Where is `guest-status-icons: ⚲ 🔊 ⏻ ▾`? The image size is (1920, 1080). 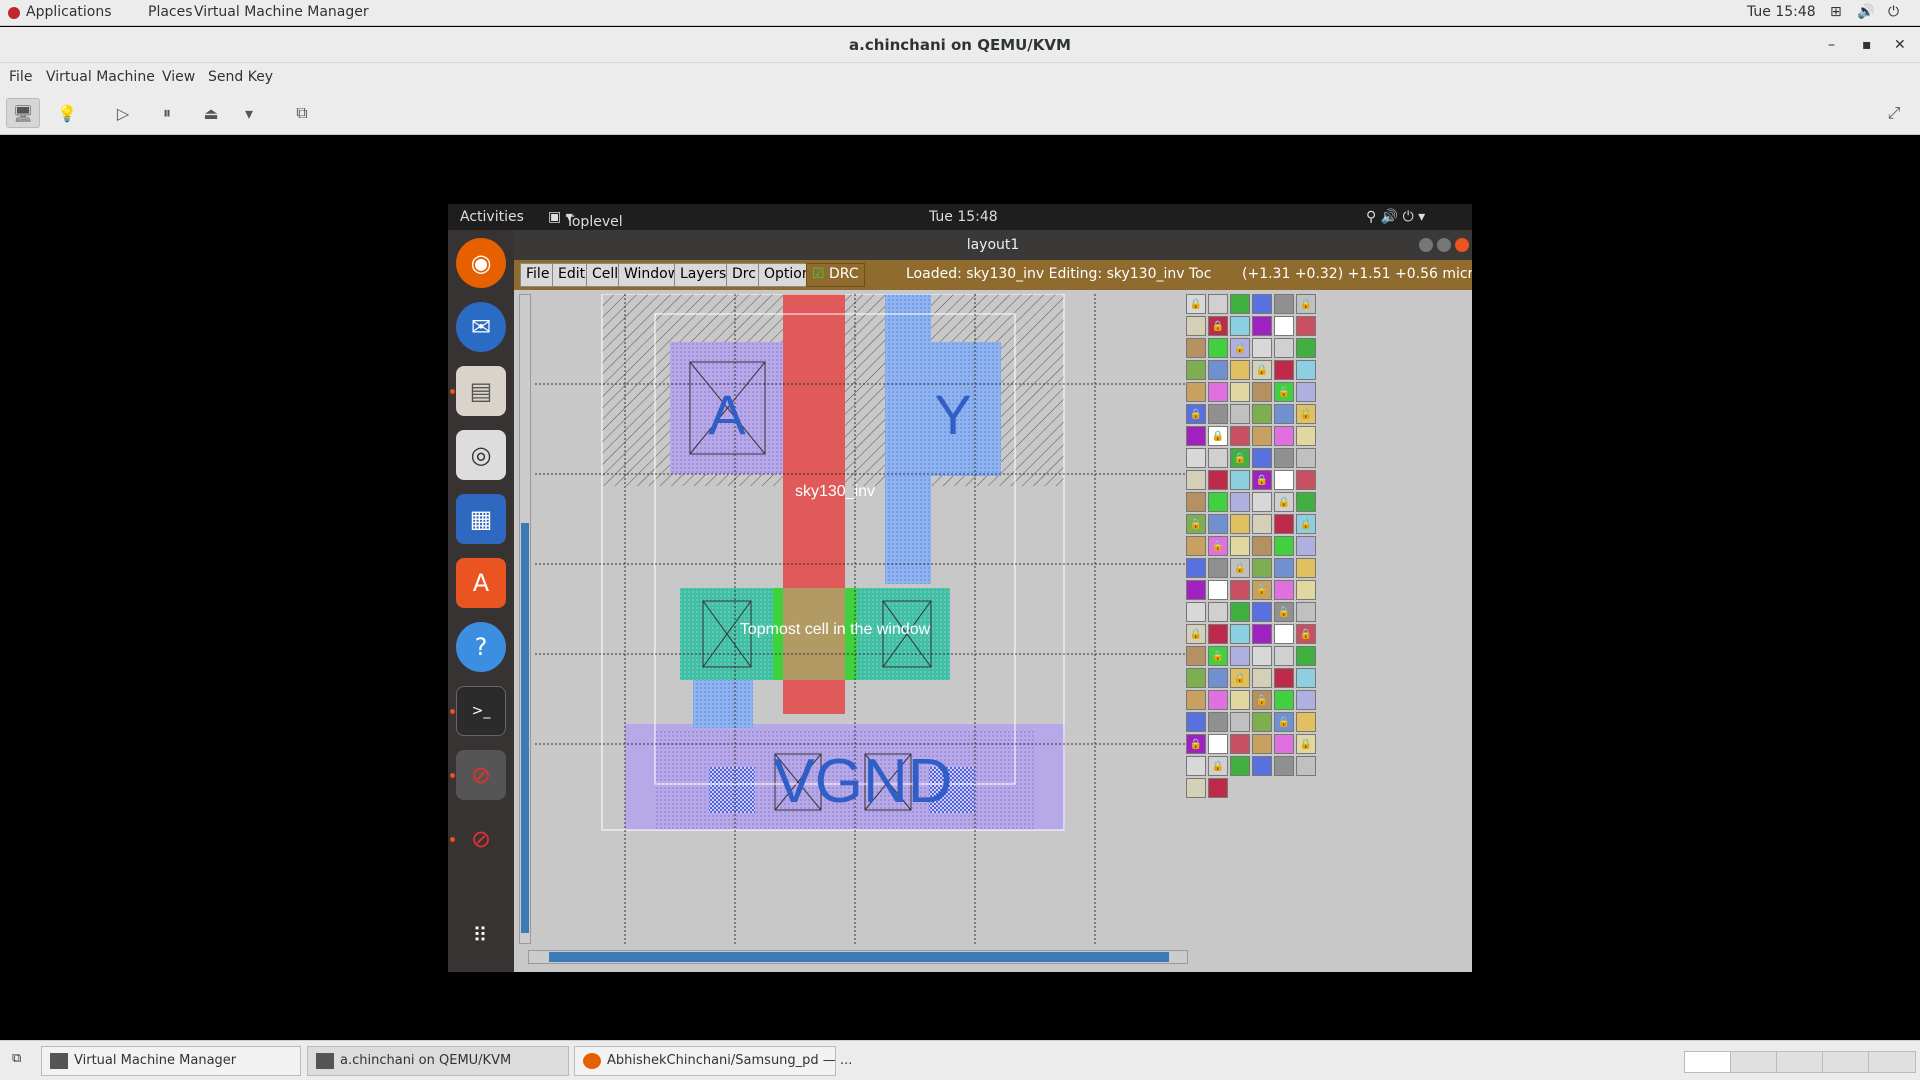
guest-status-icons: ⚲ 🔊 ⏻ ▾ is located at coordinates (1395, 217).